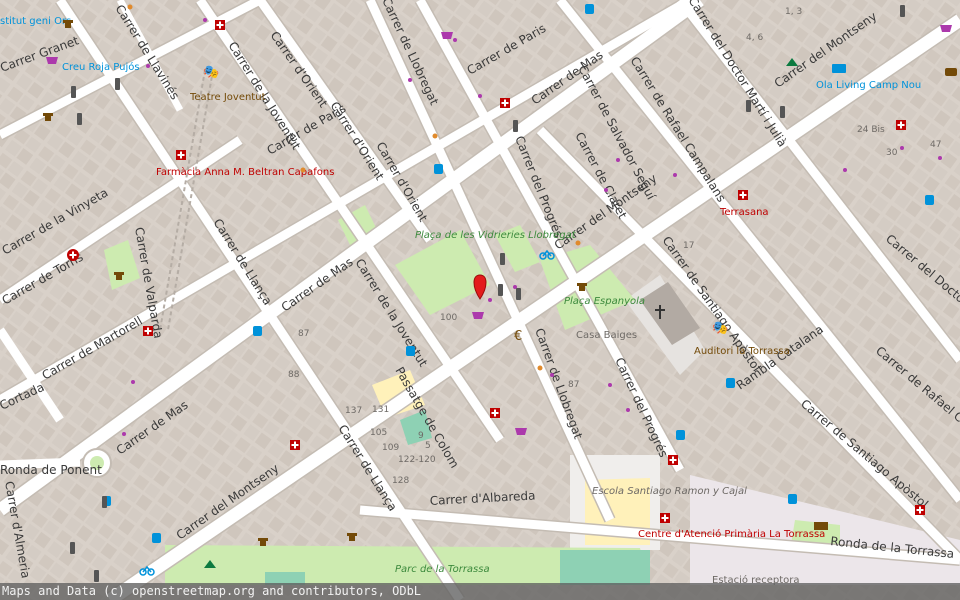 The height and width of the screenshot is (600, 960). I want to click on svg-text: 88, so click(294, 375).